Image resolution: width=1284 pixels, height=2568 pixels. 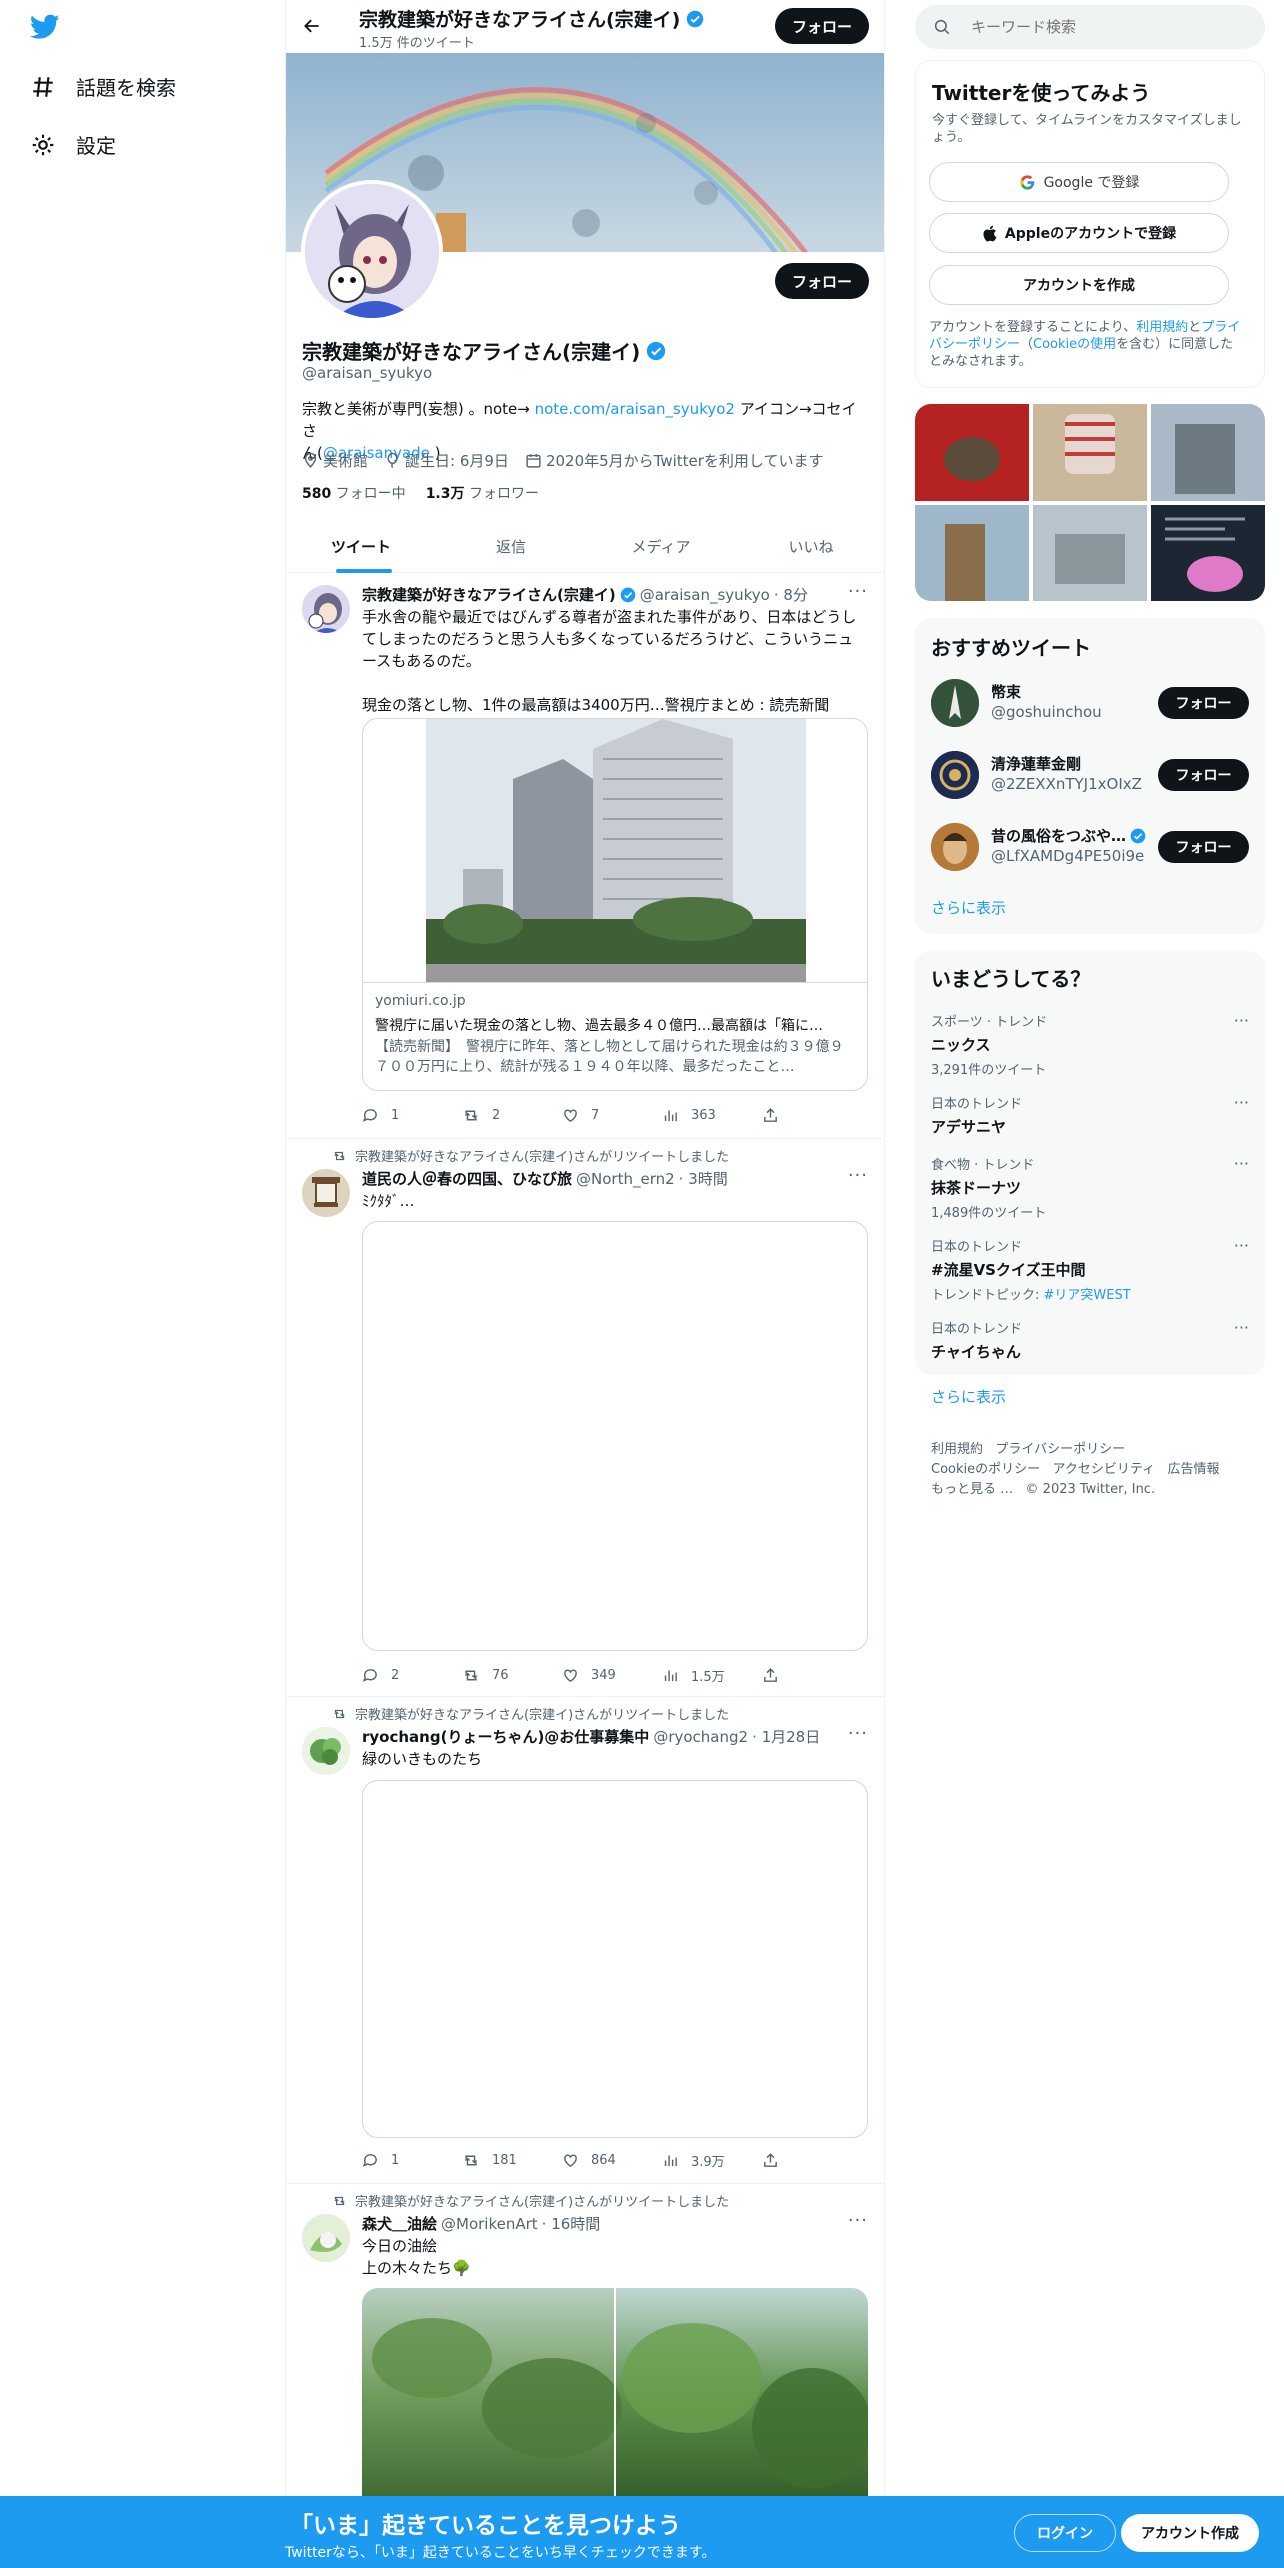 What do you see at coordinates (103, 86) in the screenshot?
I see `nav-explore: 話題を検索` at bounding box center [103, 86].